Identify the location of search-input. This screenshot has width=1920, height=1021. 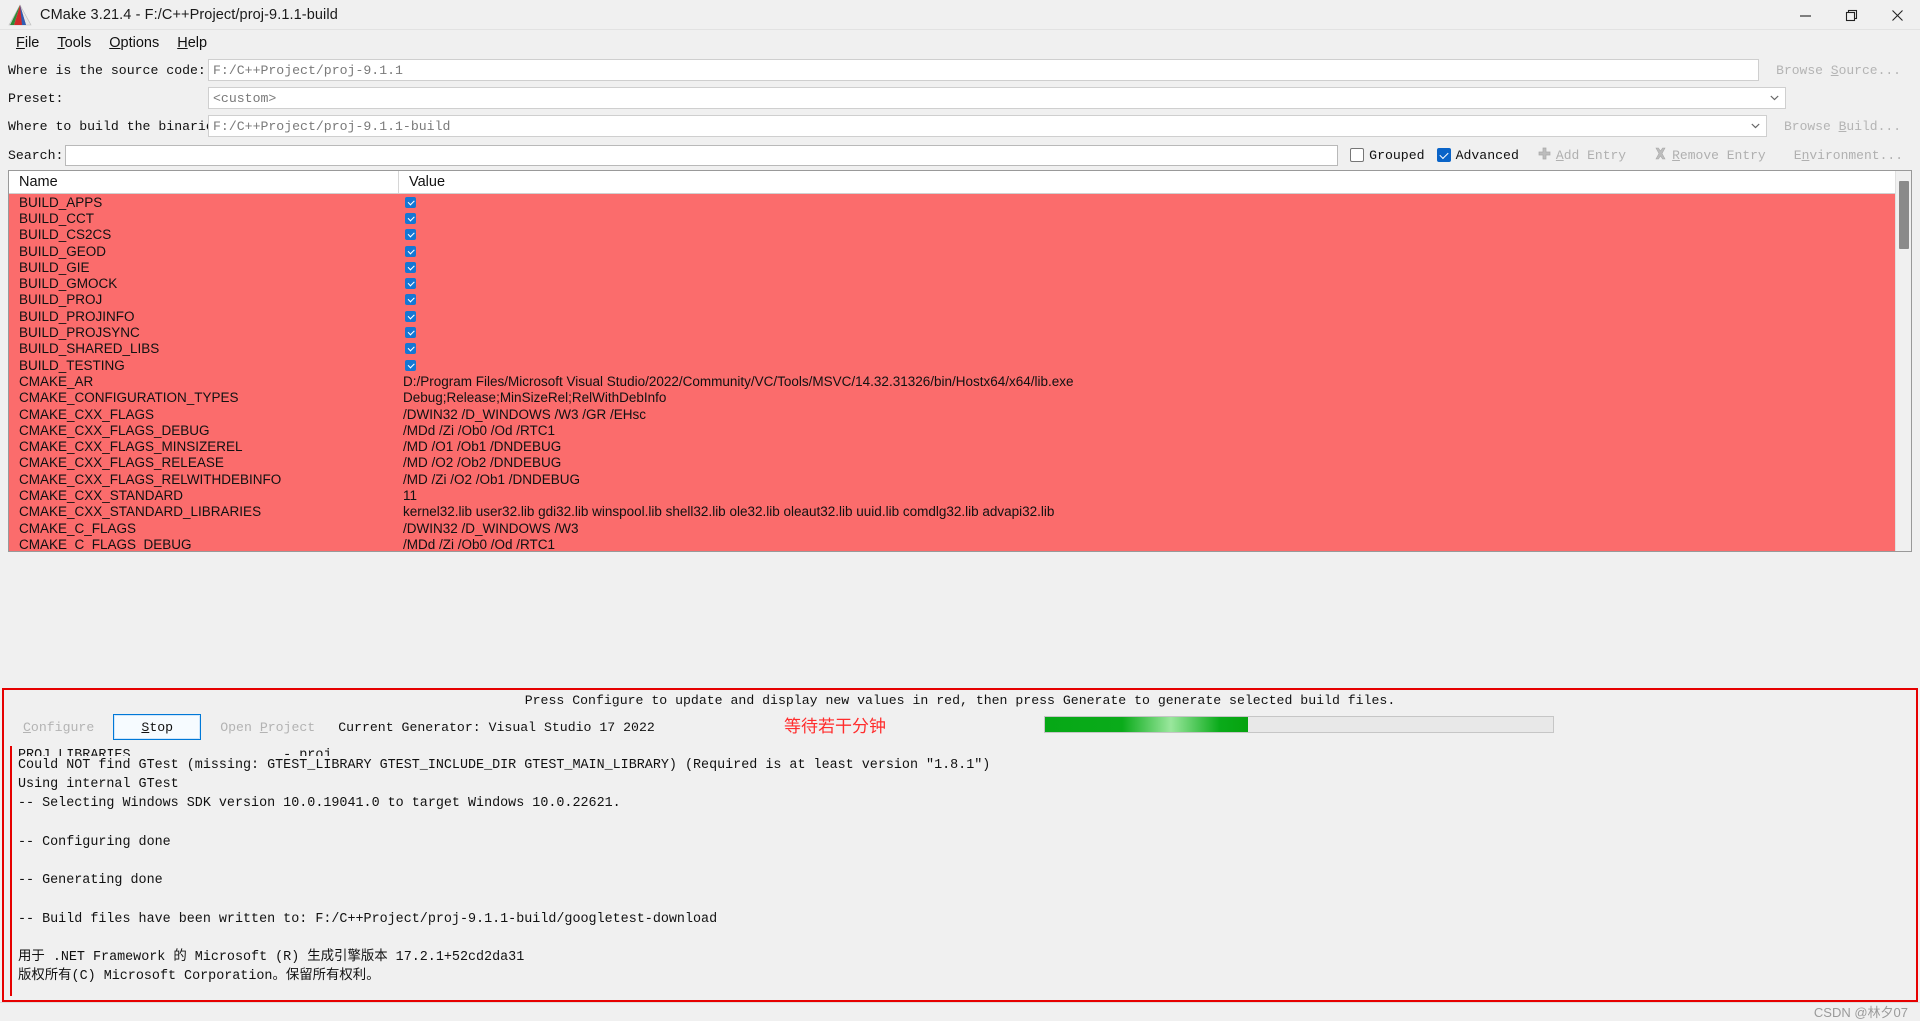
(702, 155).